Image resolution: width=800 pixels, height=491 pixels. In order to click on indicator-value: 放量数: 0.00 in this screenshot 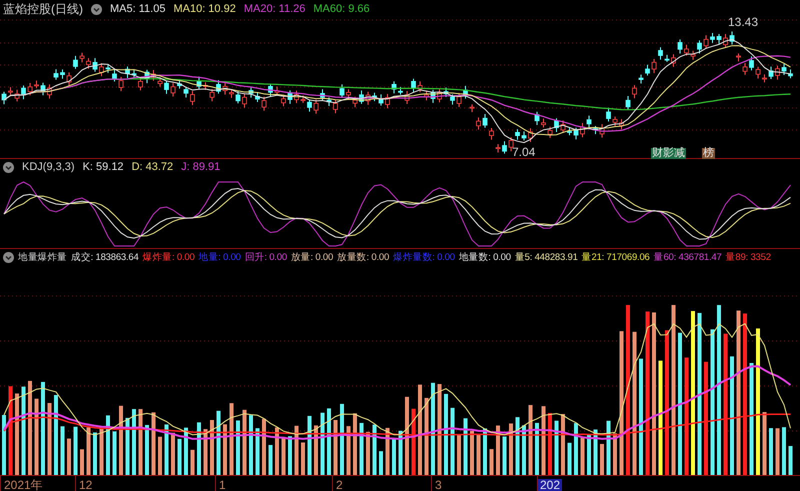, I will do `click(363, 257)`.